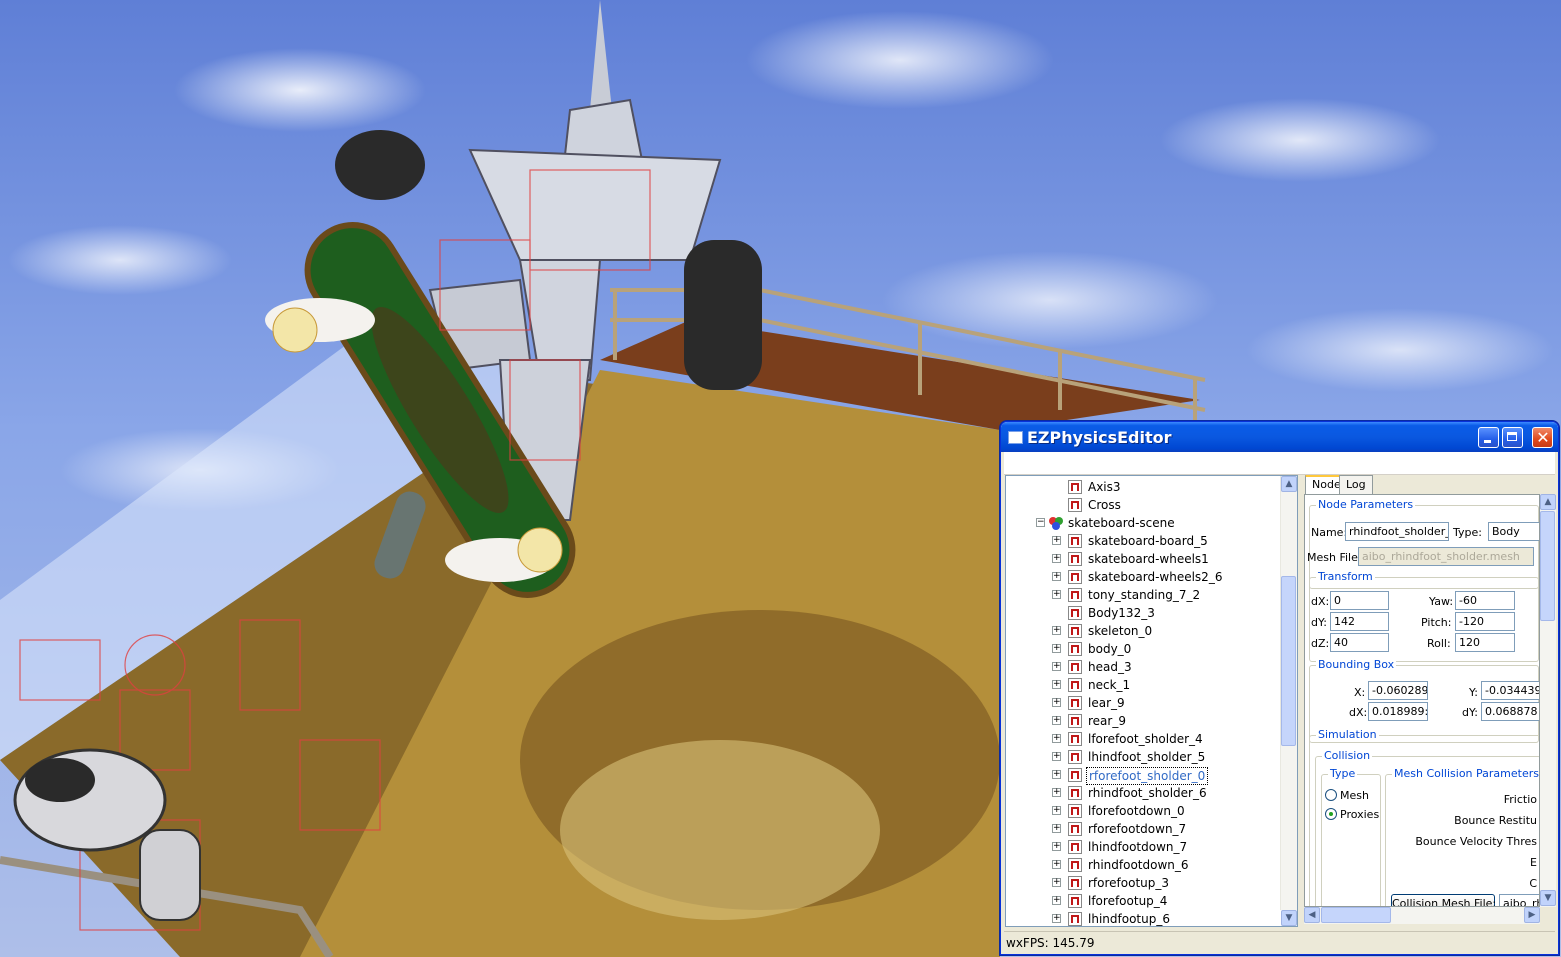  I want to click on name-field: rhindfoot_sholder_6, so click(1397, 531).